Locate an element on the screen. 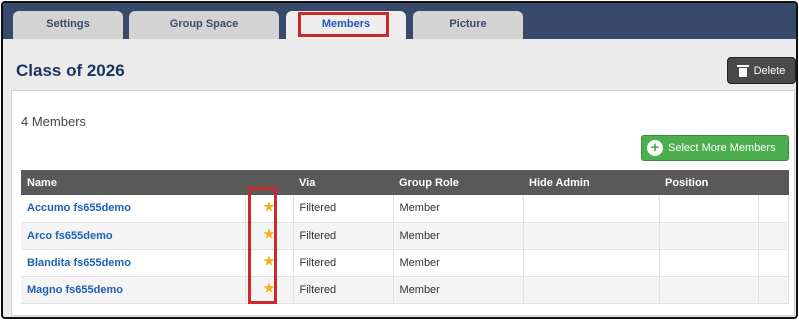 This screenshot has height=320, width=799. plus-circle-icon: + is located at coordinates (655, 148).